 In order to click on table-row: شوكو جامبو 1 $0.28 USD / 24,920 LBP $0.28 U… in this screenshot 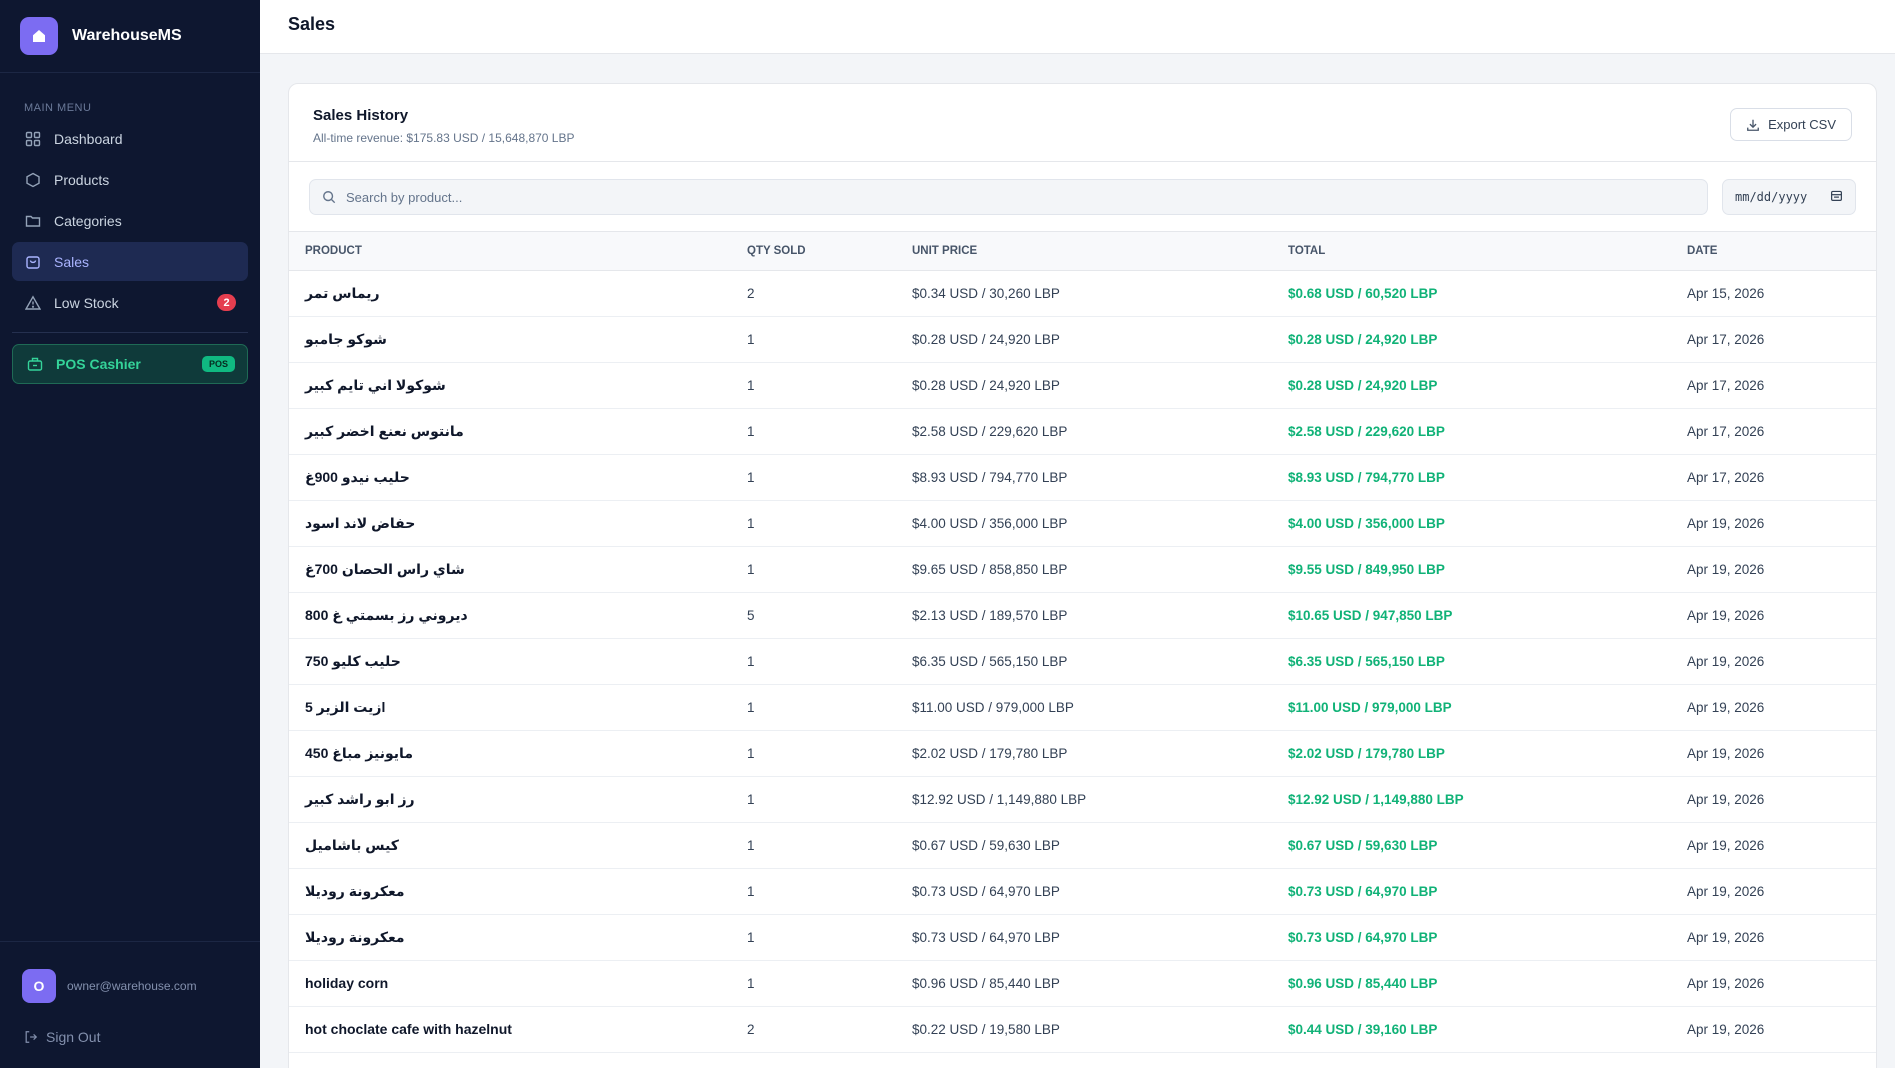, I will do `click(1082, 339)`.